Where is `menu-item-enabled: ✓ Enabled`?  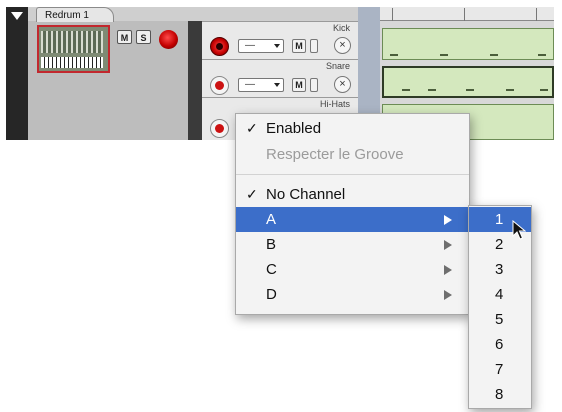 menu-item-enabled: ✓ Enabled is located at coordinates (352, 128).